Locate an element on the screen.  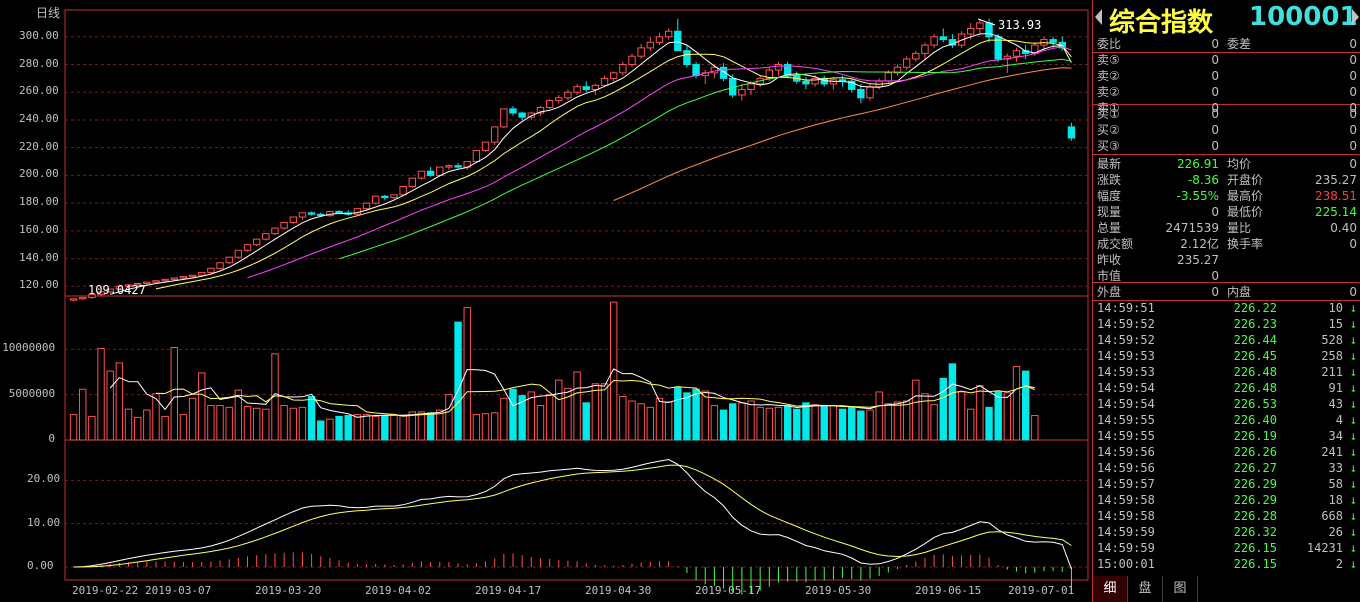
quote-label: 昨收 is located at coordinates (1109, 260).